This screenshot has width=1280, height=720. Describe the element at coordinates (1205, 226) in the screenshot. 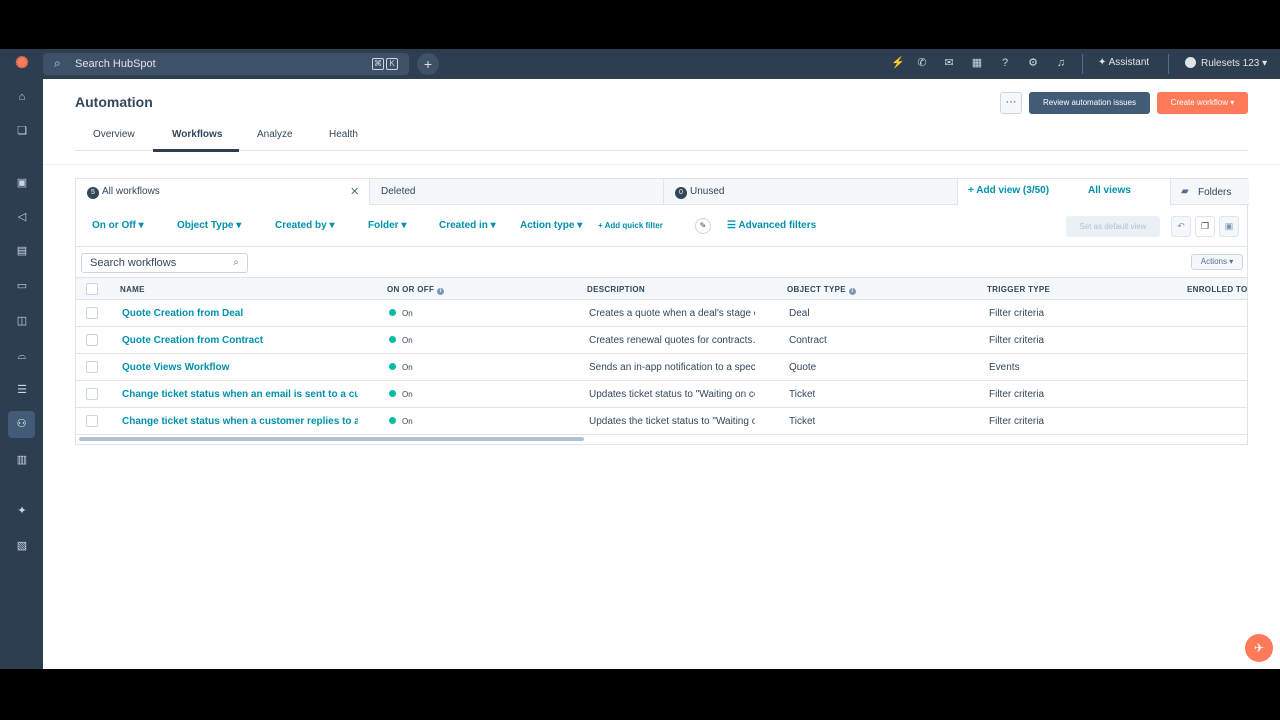

I see `clone-view-icon: ❐` at that location.